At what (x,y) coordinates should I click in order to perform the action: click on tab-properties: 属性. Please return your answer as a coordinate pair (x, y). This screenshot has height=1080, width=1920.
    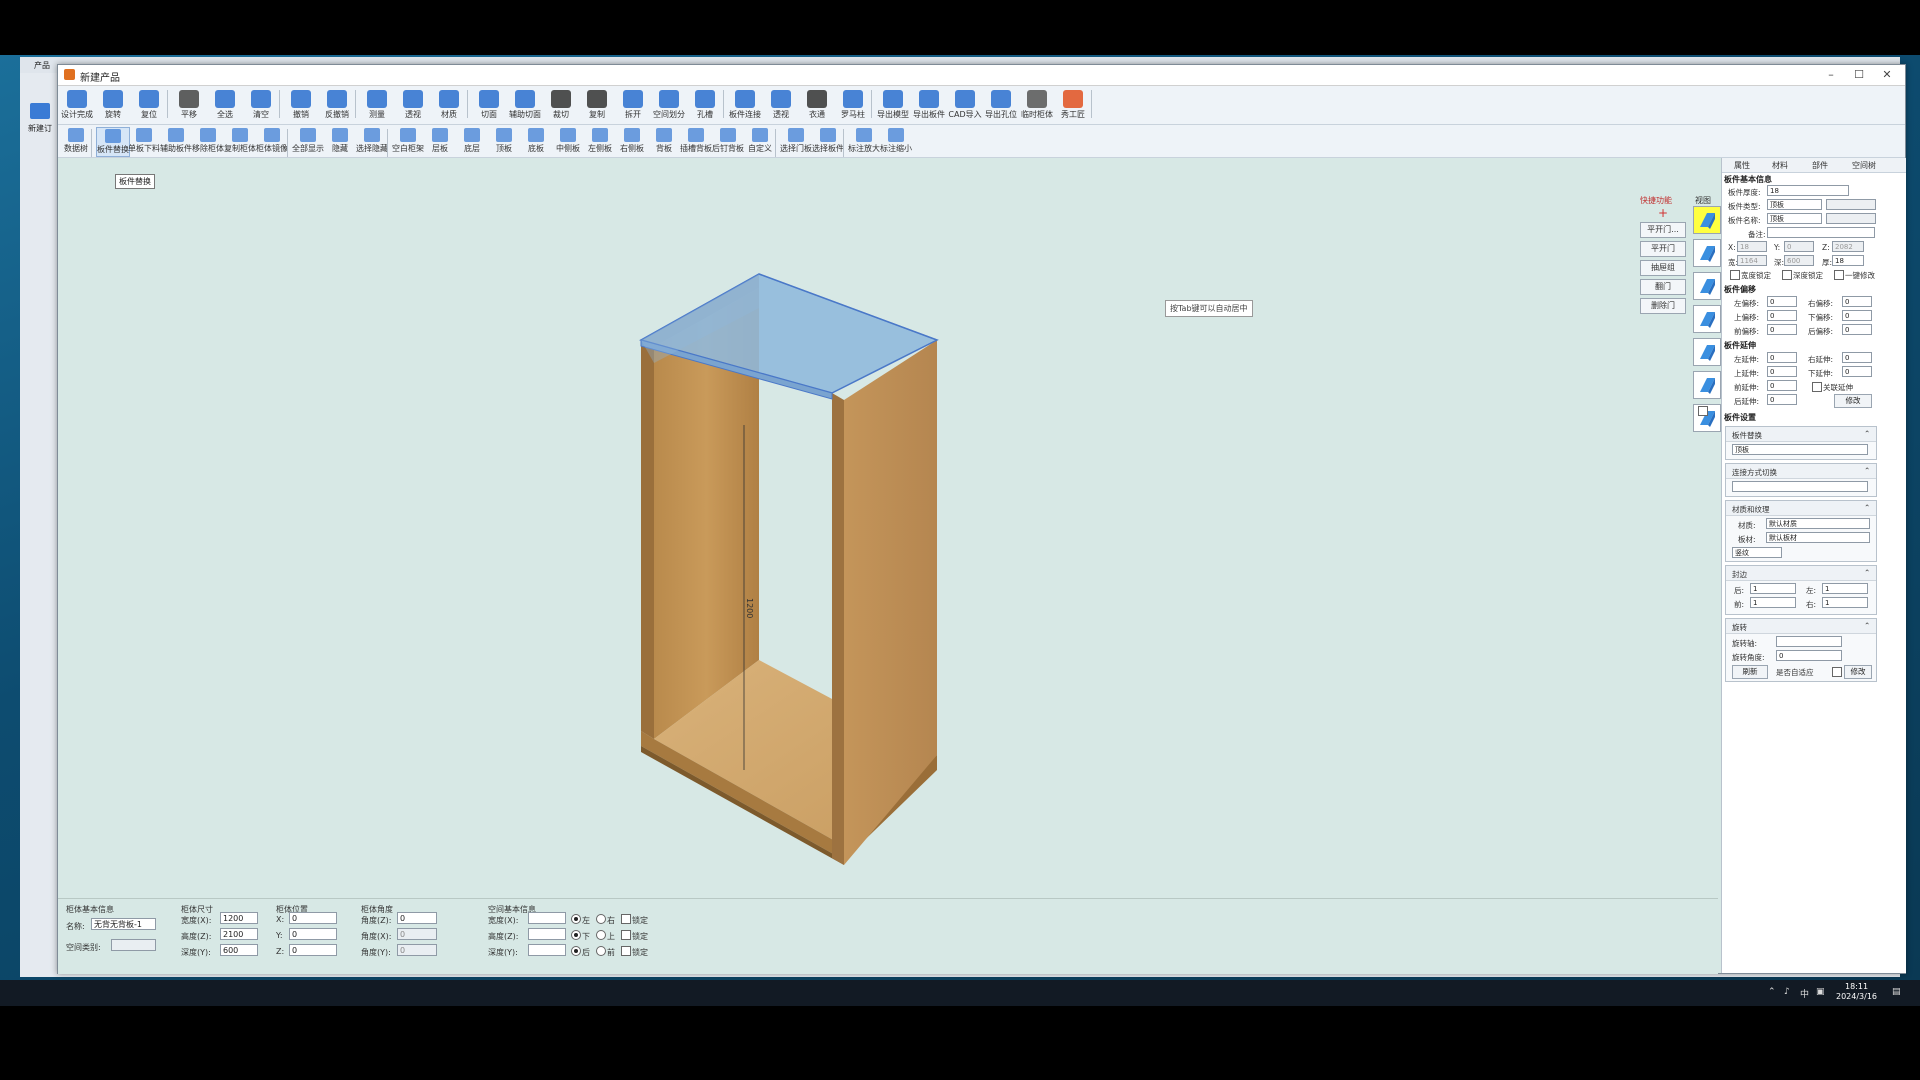
    Looking at the image, I should click on (1742, 165).